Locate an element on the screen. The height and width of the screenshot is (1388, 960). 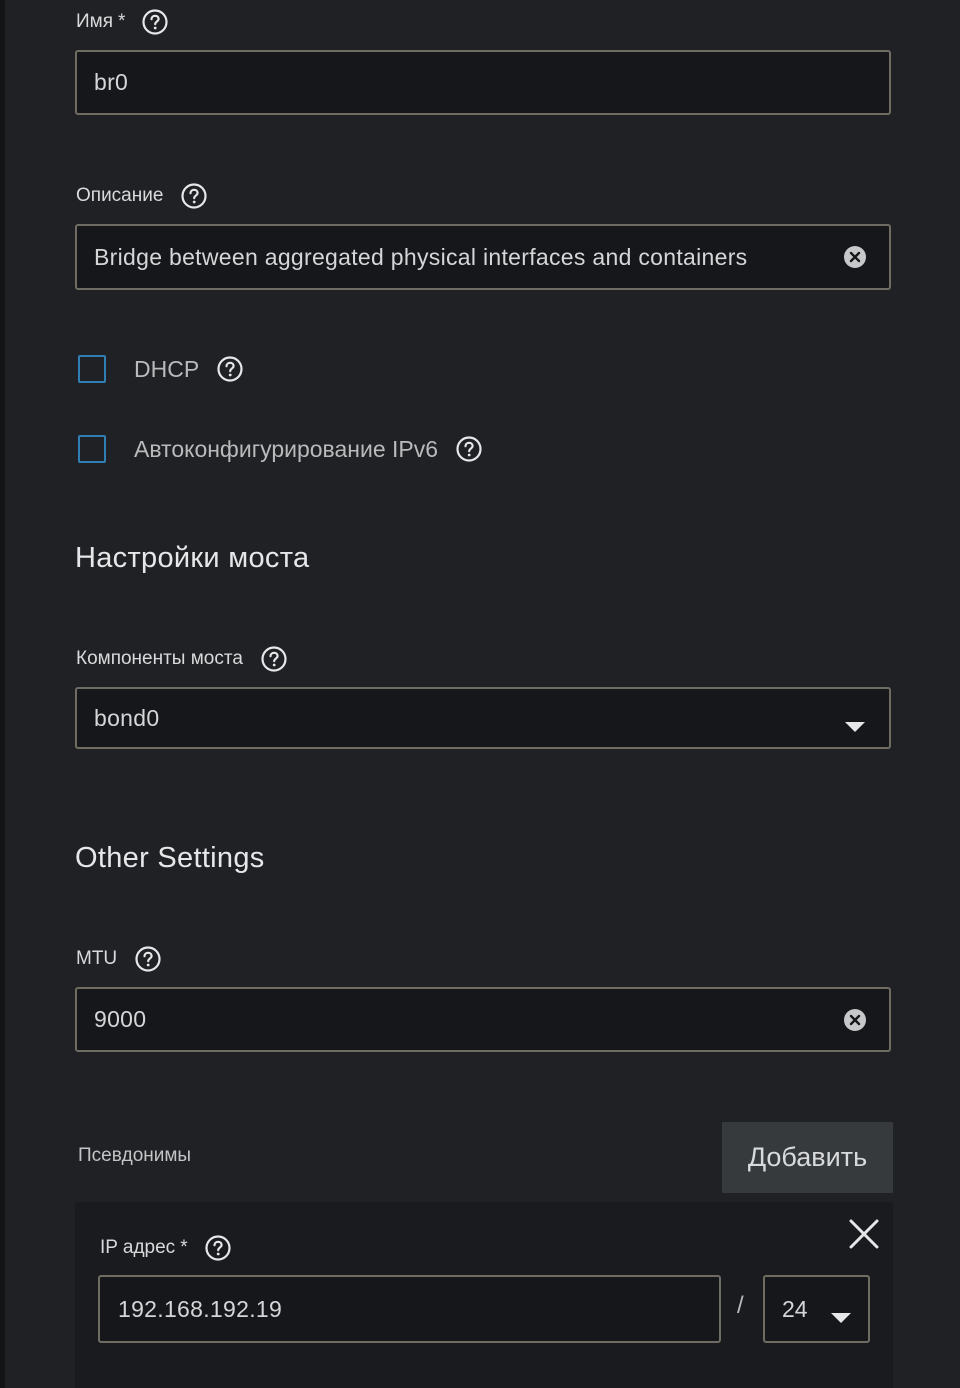
close-icon is located at coordinates (864, 1234).